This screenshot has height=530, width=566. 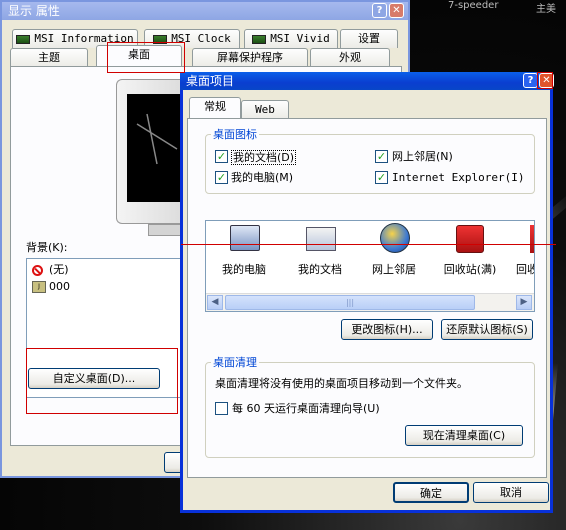 What do you see at coordinates (381, 177) in the screenshot?
I see `checkbox-internet-explorer: ✓` at bounding box center [381, 177].